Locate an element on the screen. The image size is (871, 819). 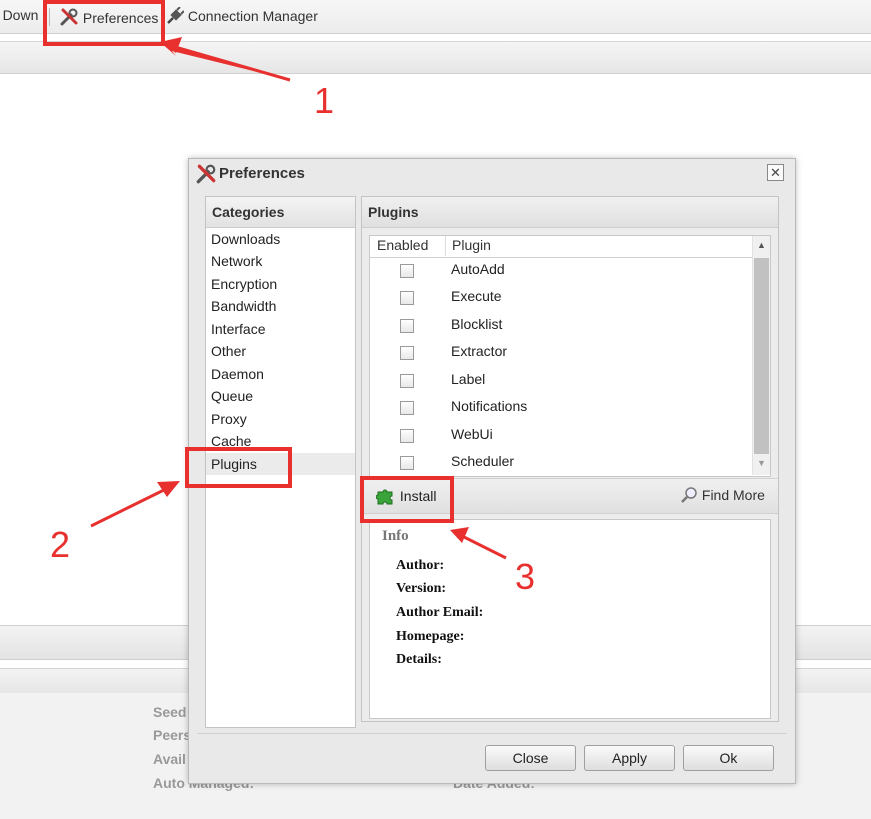
annotation-number-3: 3 is located at coordinates (525, 576).